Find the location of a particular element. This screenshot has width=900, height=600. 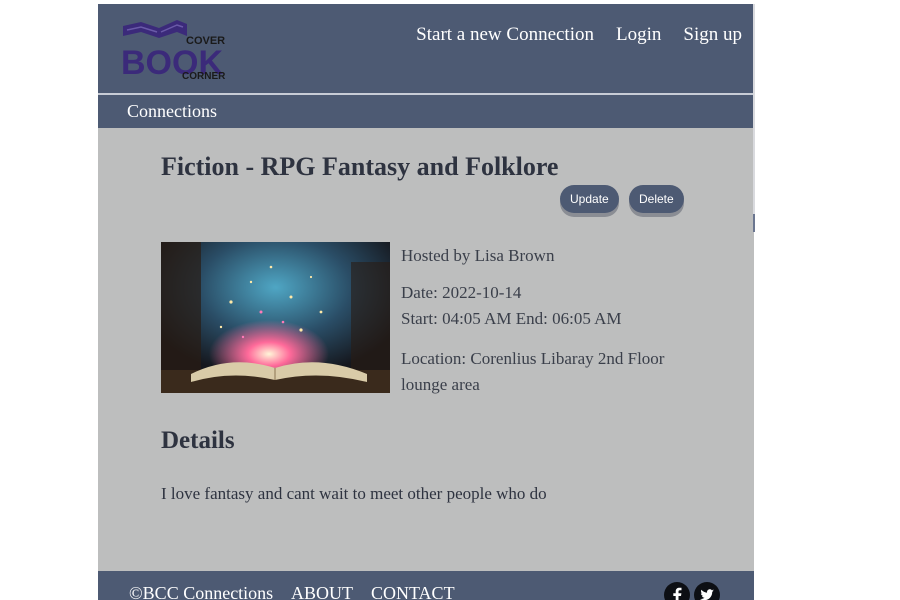

twitter-icon is located at coordinates (707, 591).